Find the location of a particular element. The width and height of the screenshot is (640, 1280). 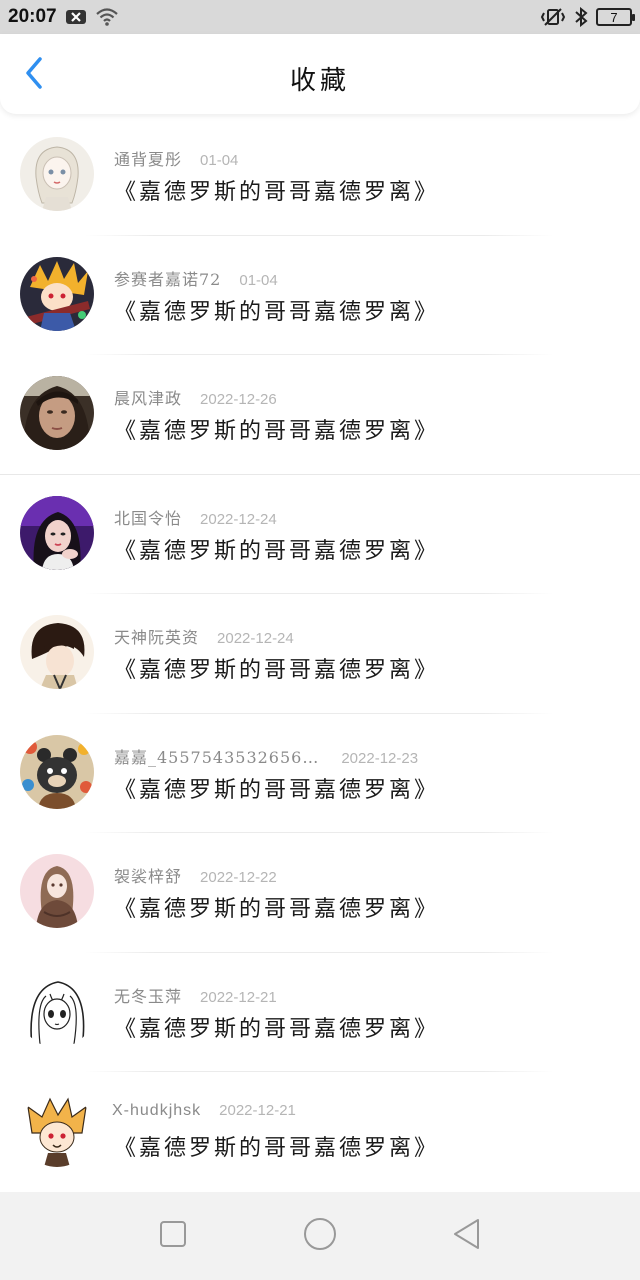

list-item: 天神阮英资 2022-12-24 《嘉德罗斯的哥哥嘉德罗离》 is located at coordinates (320, 654).